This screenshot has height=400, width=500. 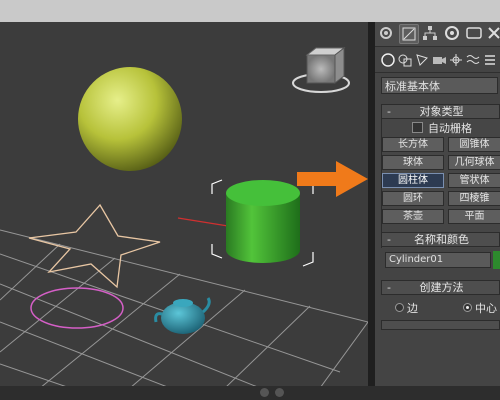 What do you see at coordinates (422, 60) in the screenshot?
I see `lights-icon` at bounding box center [422, 60].